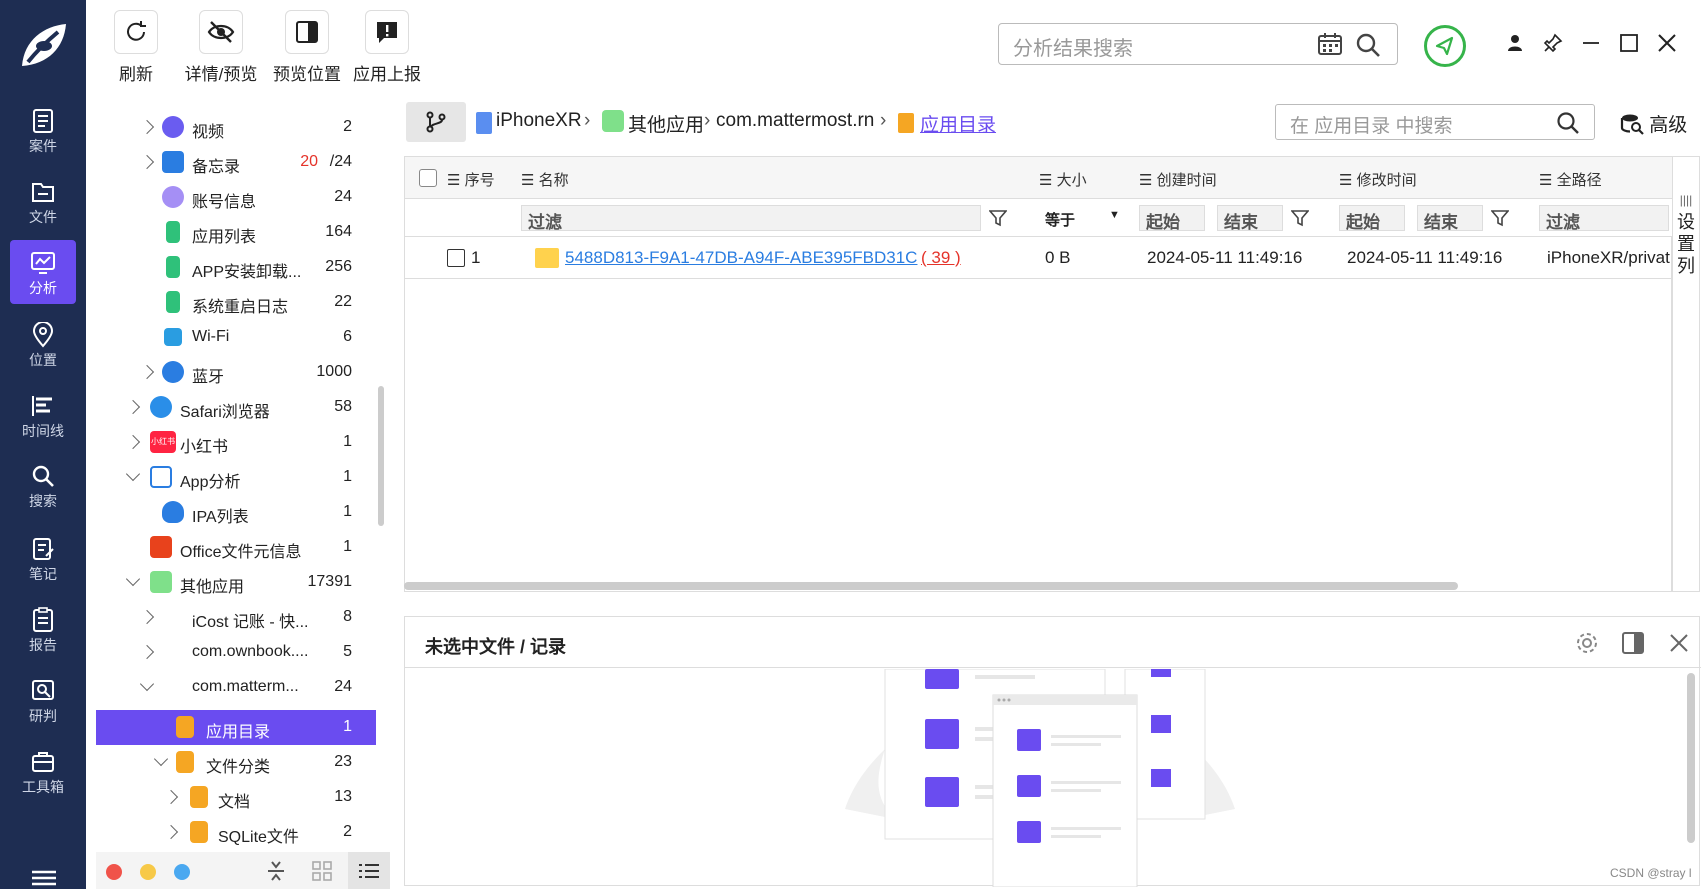 The height and width of the screenshot is (891, 1708). I want to click on row-name-link: 5488D813-F9A1-47DB-A94F-ABE395FBD31C, so click(741, 258).